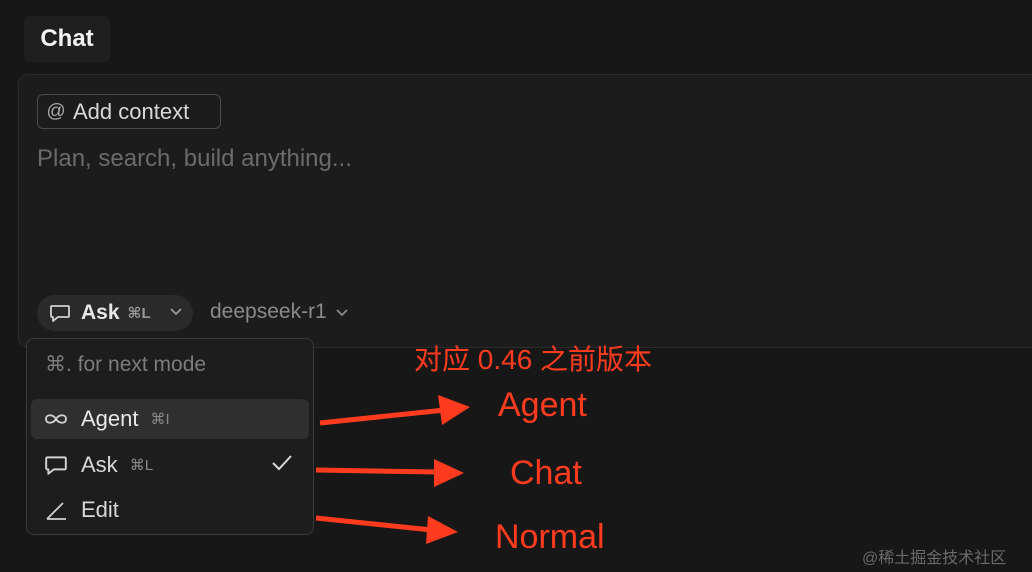 The width and height of the screenshot is (1032, 572). I want to click on add-context-label: Add context, so click(131, 111).